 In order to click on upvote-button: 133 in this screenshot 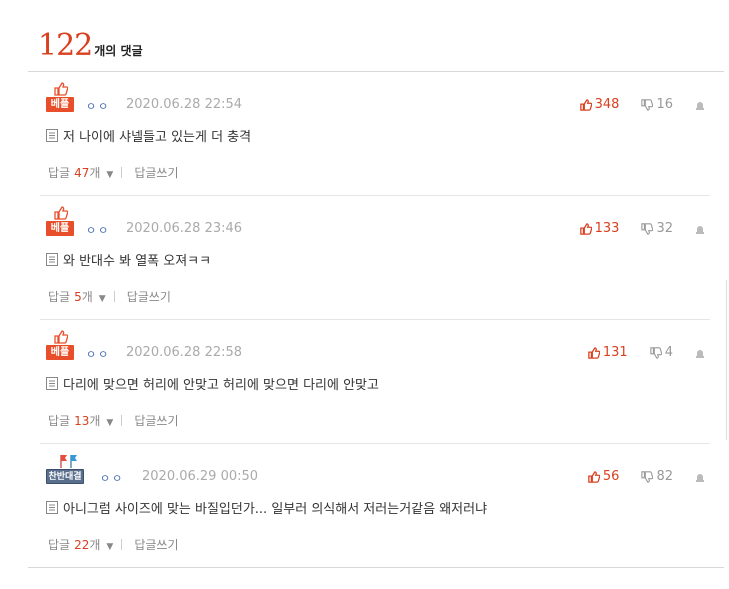, I will do `click(599, 228)`.